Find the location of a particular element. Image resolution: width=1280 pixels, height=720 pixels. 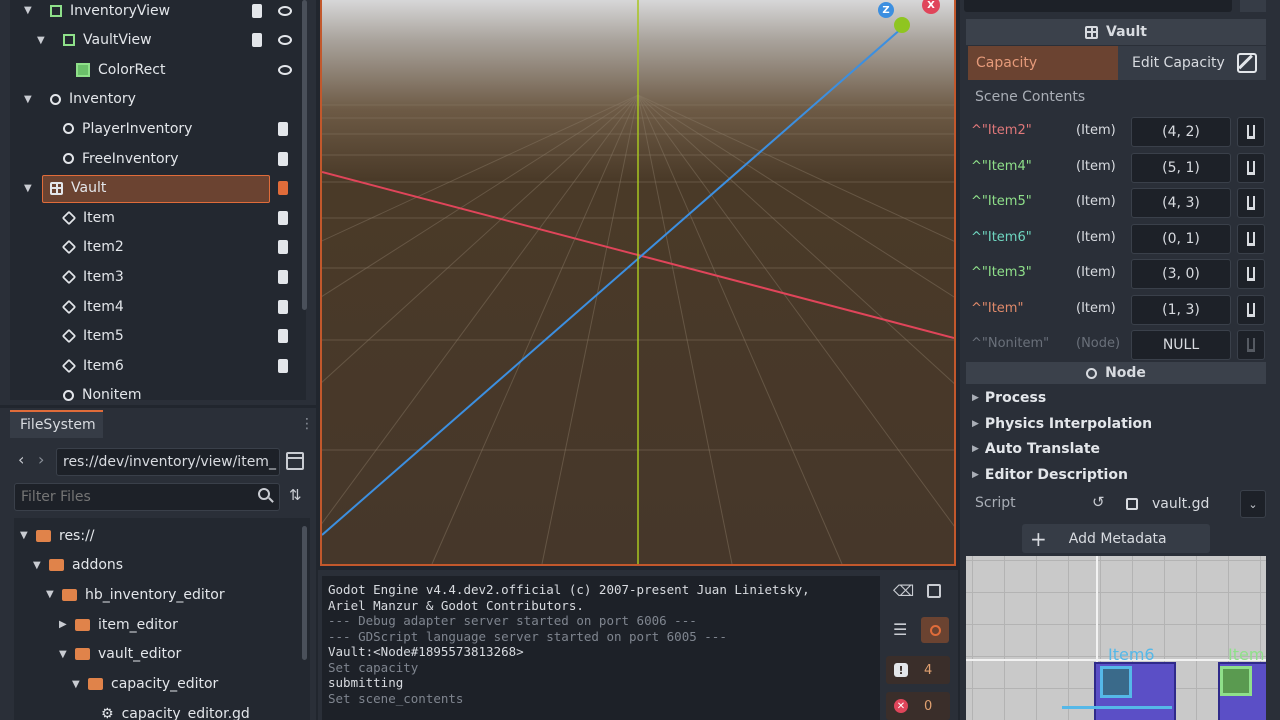

clear-output-button: ⌫ is located at coordinates (903, 591).